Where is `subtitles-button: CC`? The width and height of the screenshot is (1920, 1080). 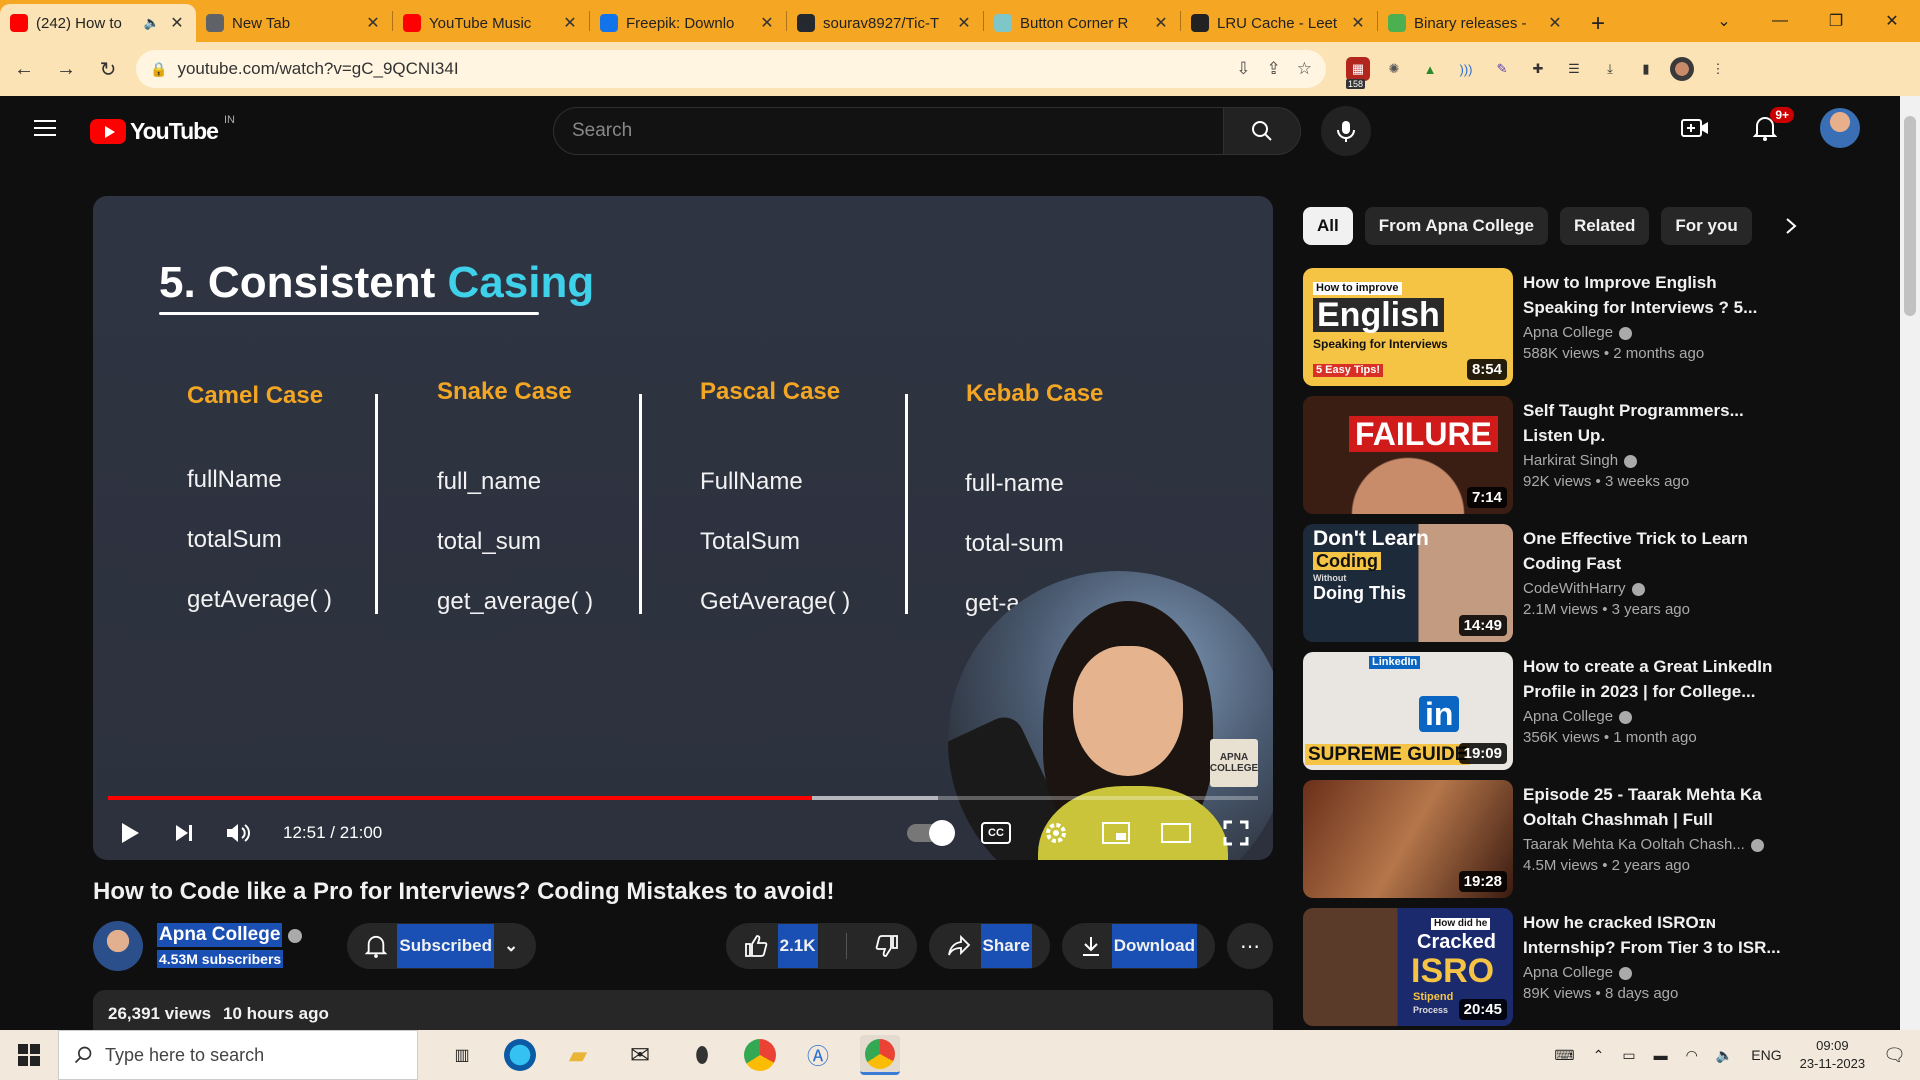 subtitles-button: CC is located at coordinates (996, 833).